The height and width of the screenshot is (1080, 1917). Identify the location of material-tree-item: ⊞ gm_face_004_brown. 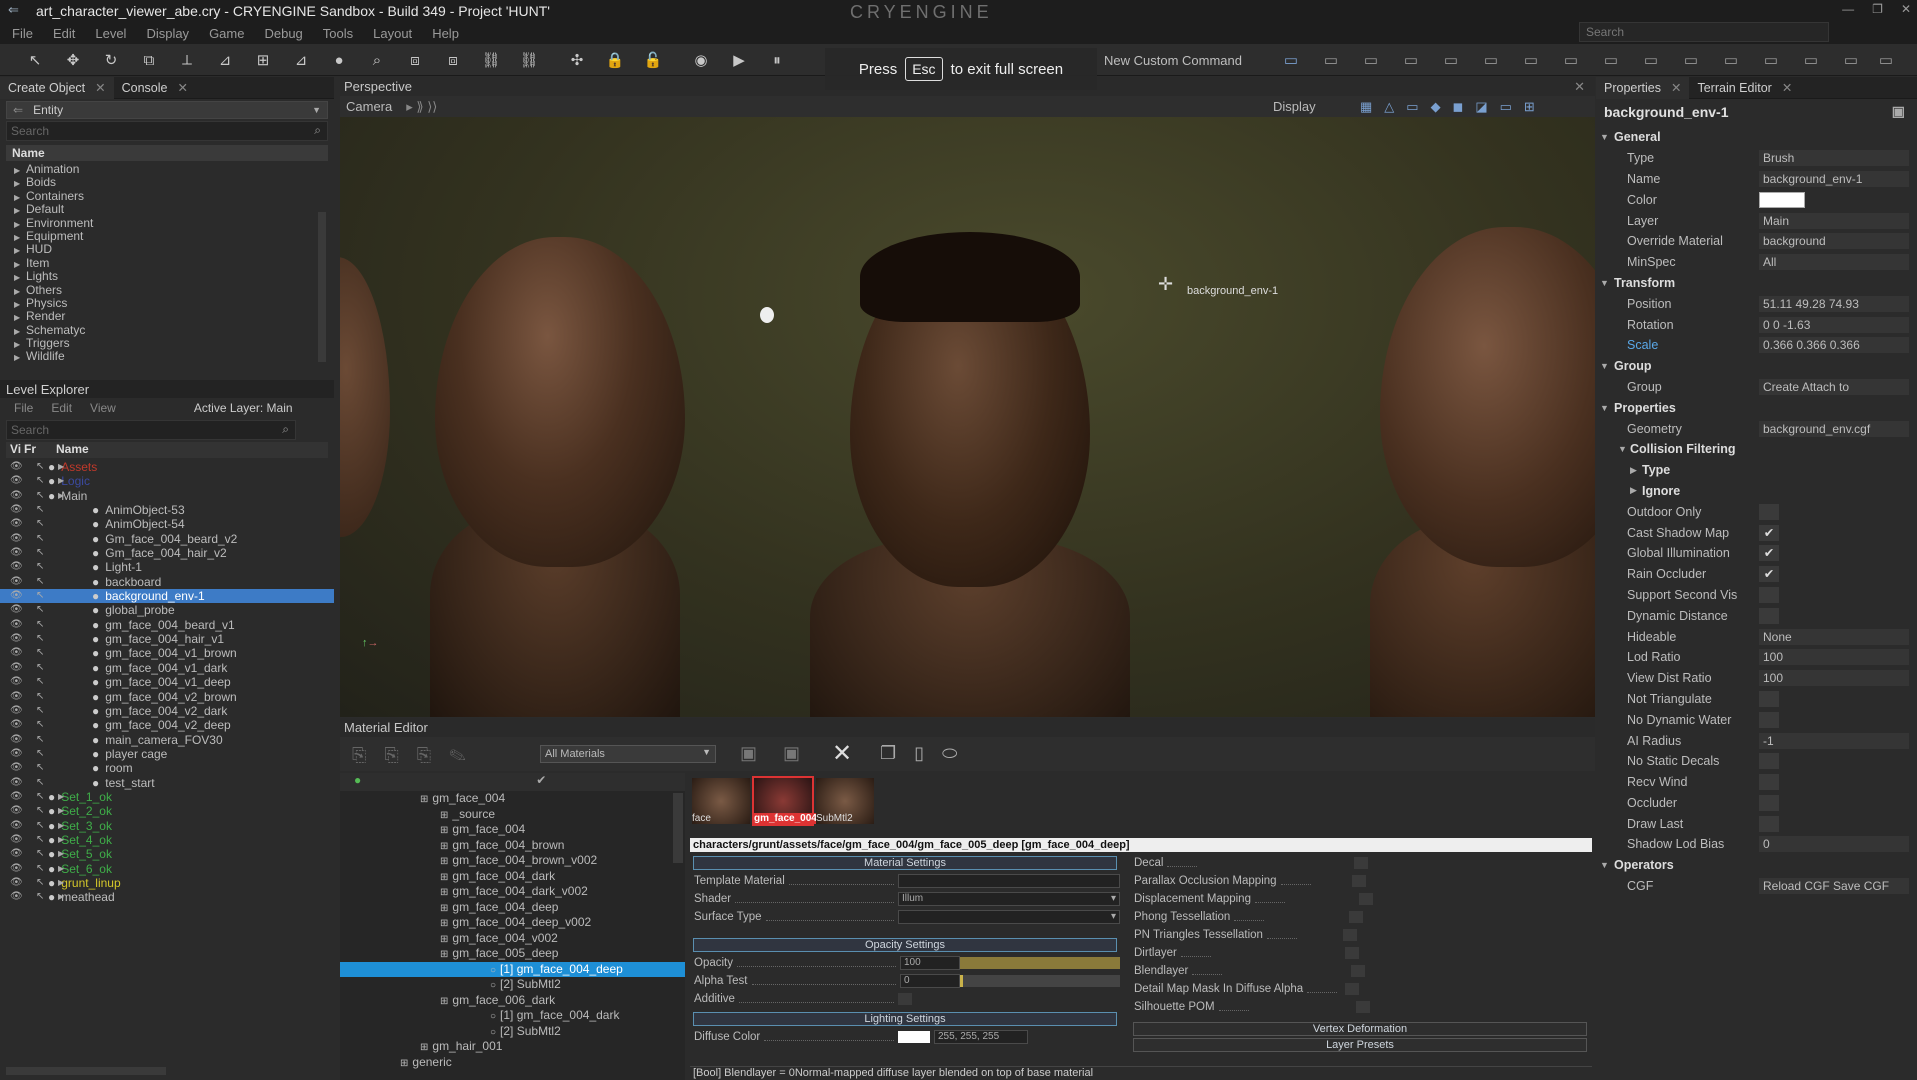
(512, 846).